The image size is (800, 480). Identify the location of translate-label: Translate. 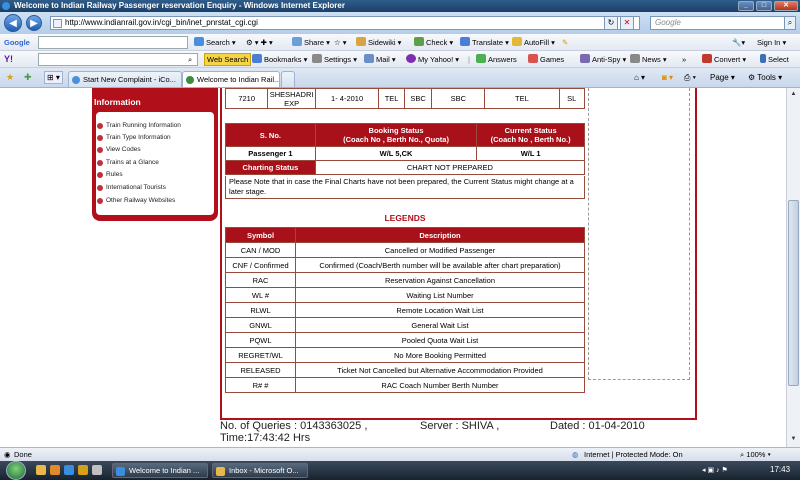
(487, 42).